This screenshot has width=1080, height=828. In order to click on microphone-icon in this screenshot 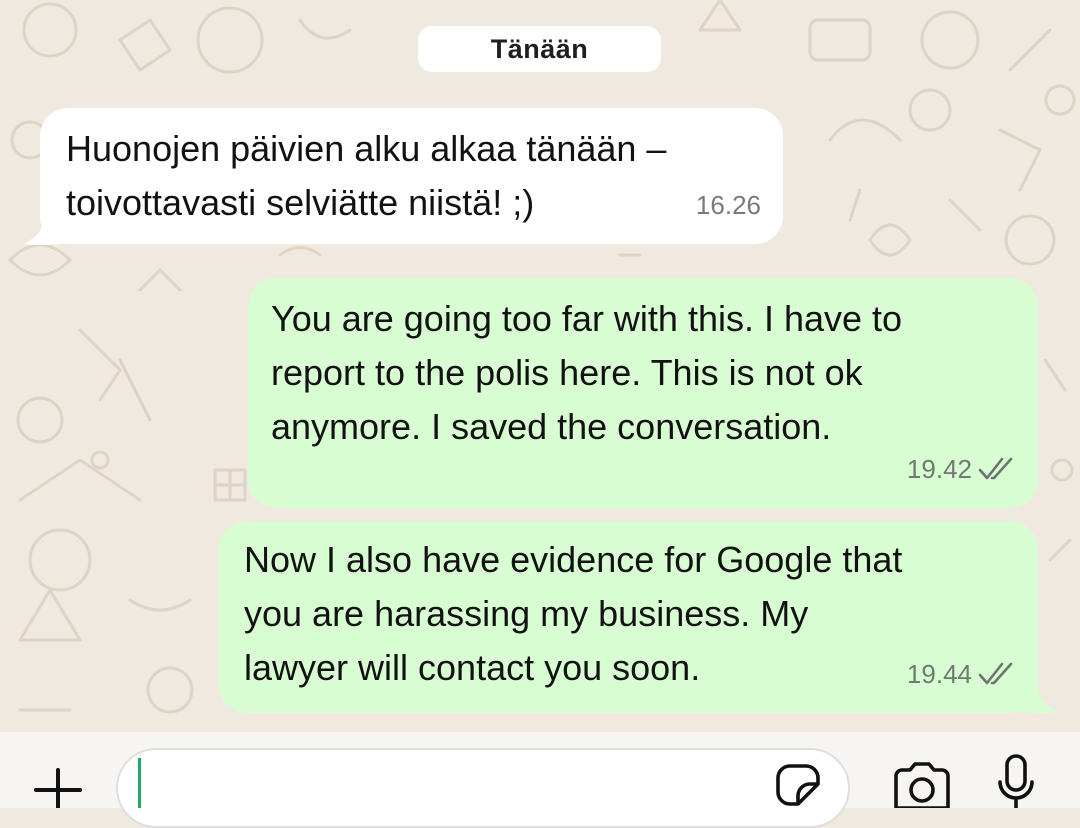, I will do `click(1016, 782)`.